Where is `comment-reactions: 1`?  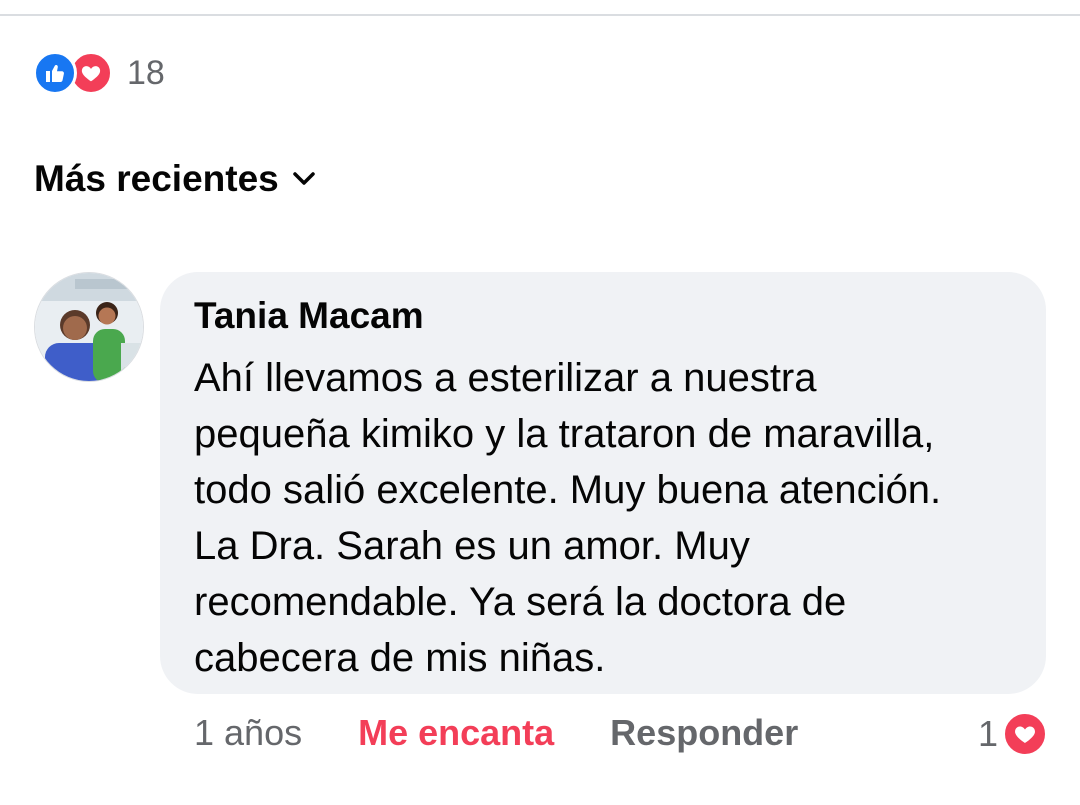 comment-reactions: 1 is located at coordinates (1013, 734).